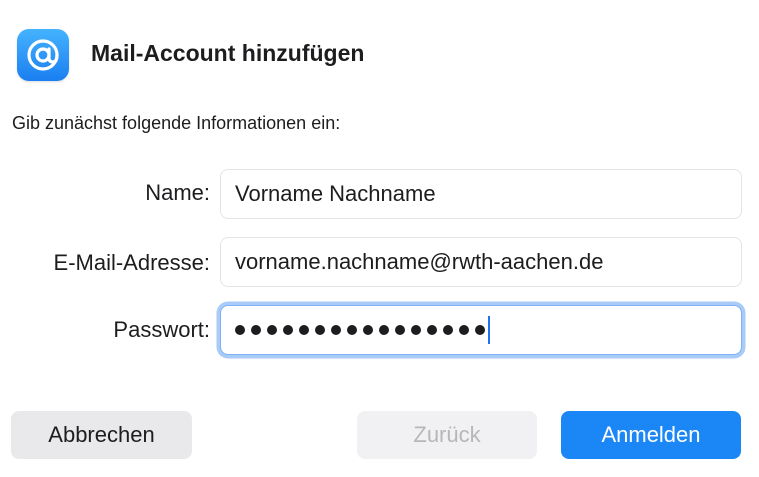 This screenshot has width=759, height=477. I want to click on mail-at-icon, so click(43, 55).